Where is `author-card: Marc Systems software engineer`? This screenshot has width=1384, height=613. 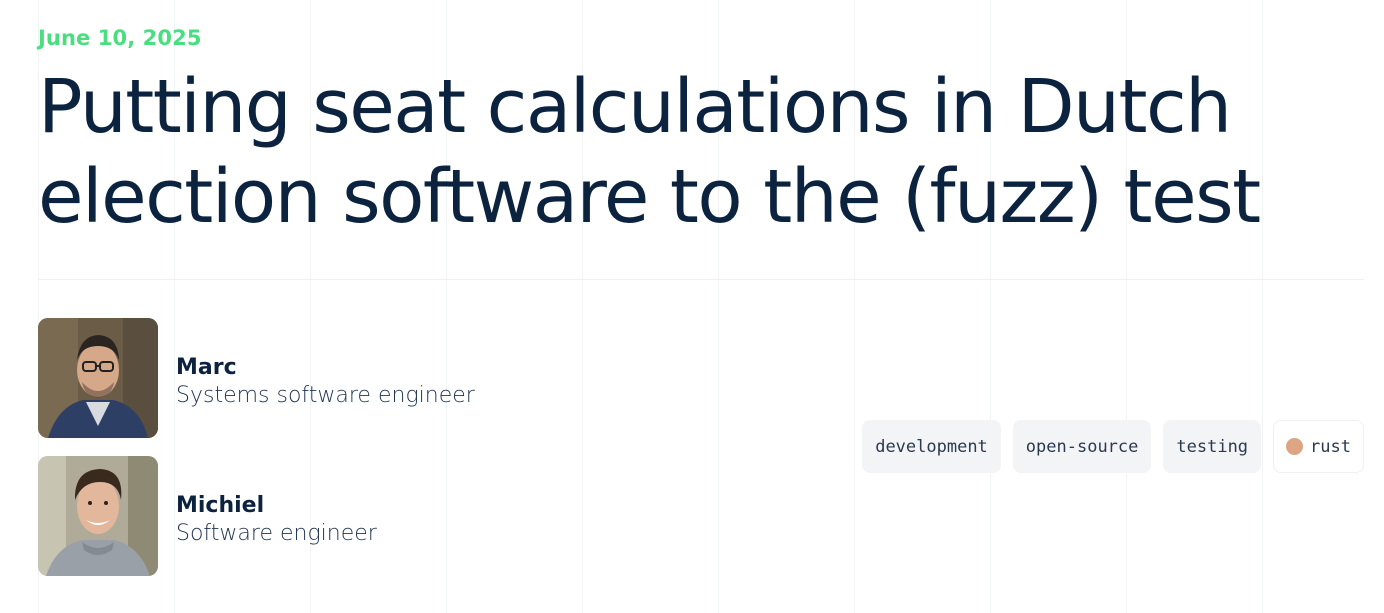
author-card: Marc Systems software engineer is located at coordinates (256, 378).